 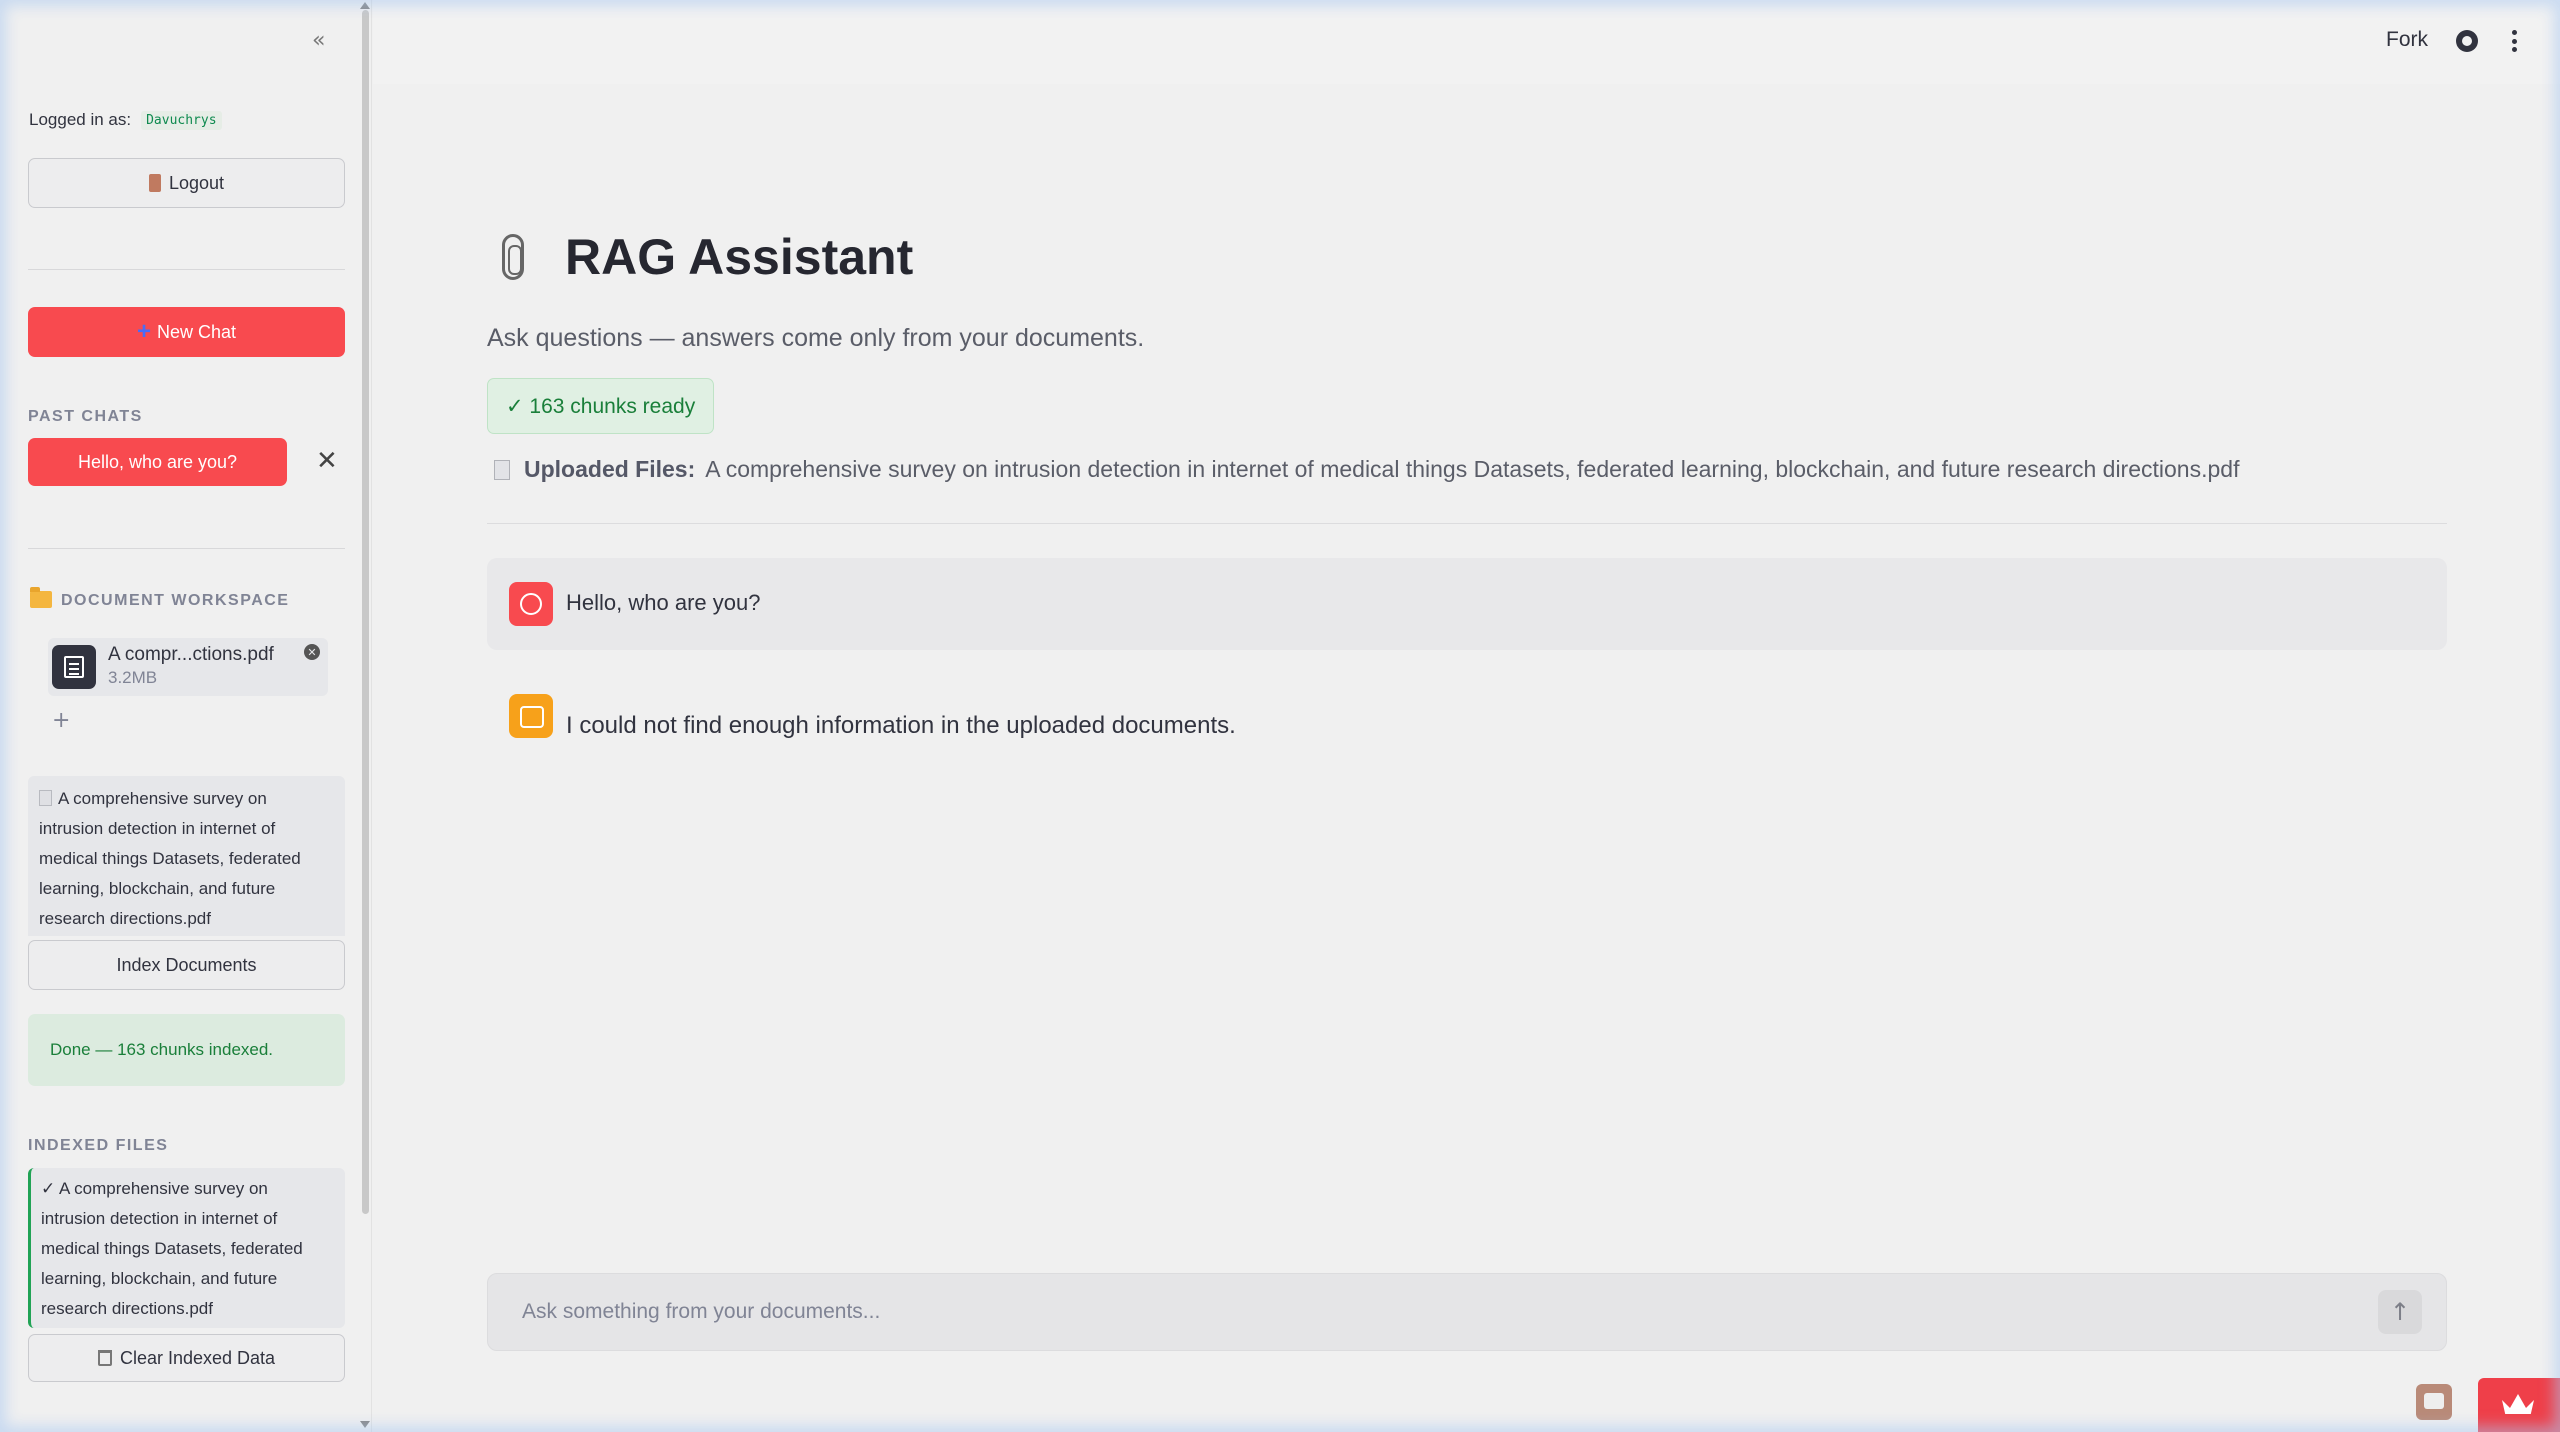 I want to click on file-size: 3.2MB, so click(x=133, y=677).